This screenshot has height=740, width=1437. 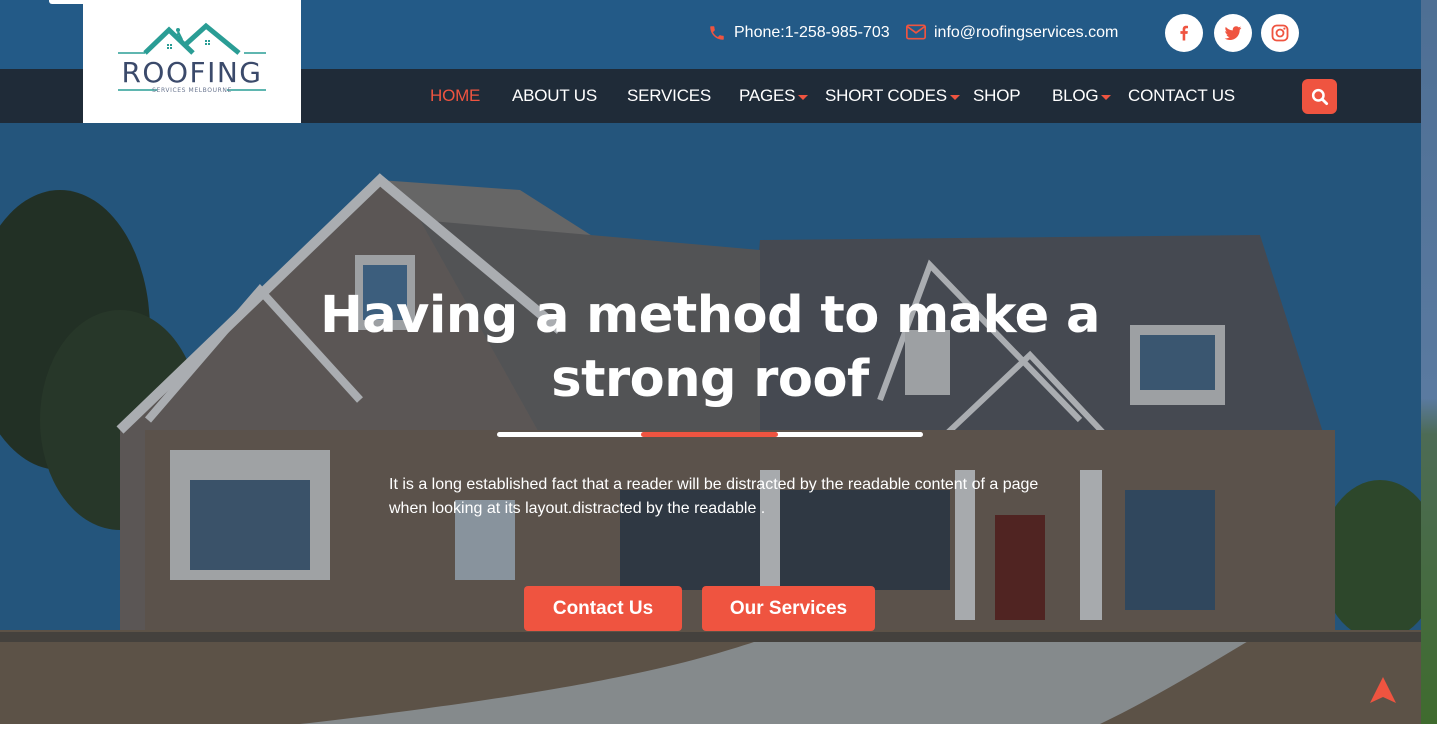 What do you see at coordinates (1075, 95) in the screenshot?
I see `nav-blog-label: BLOG` at bounding box center [1075, 95].